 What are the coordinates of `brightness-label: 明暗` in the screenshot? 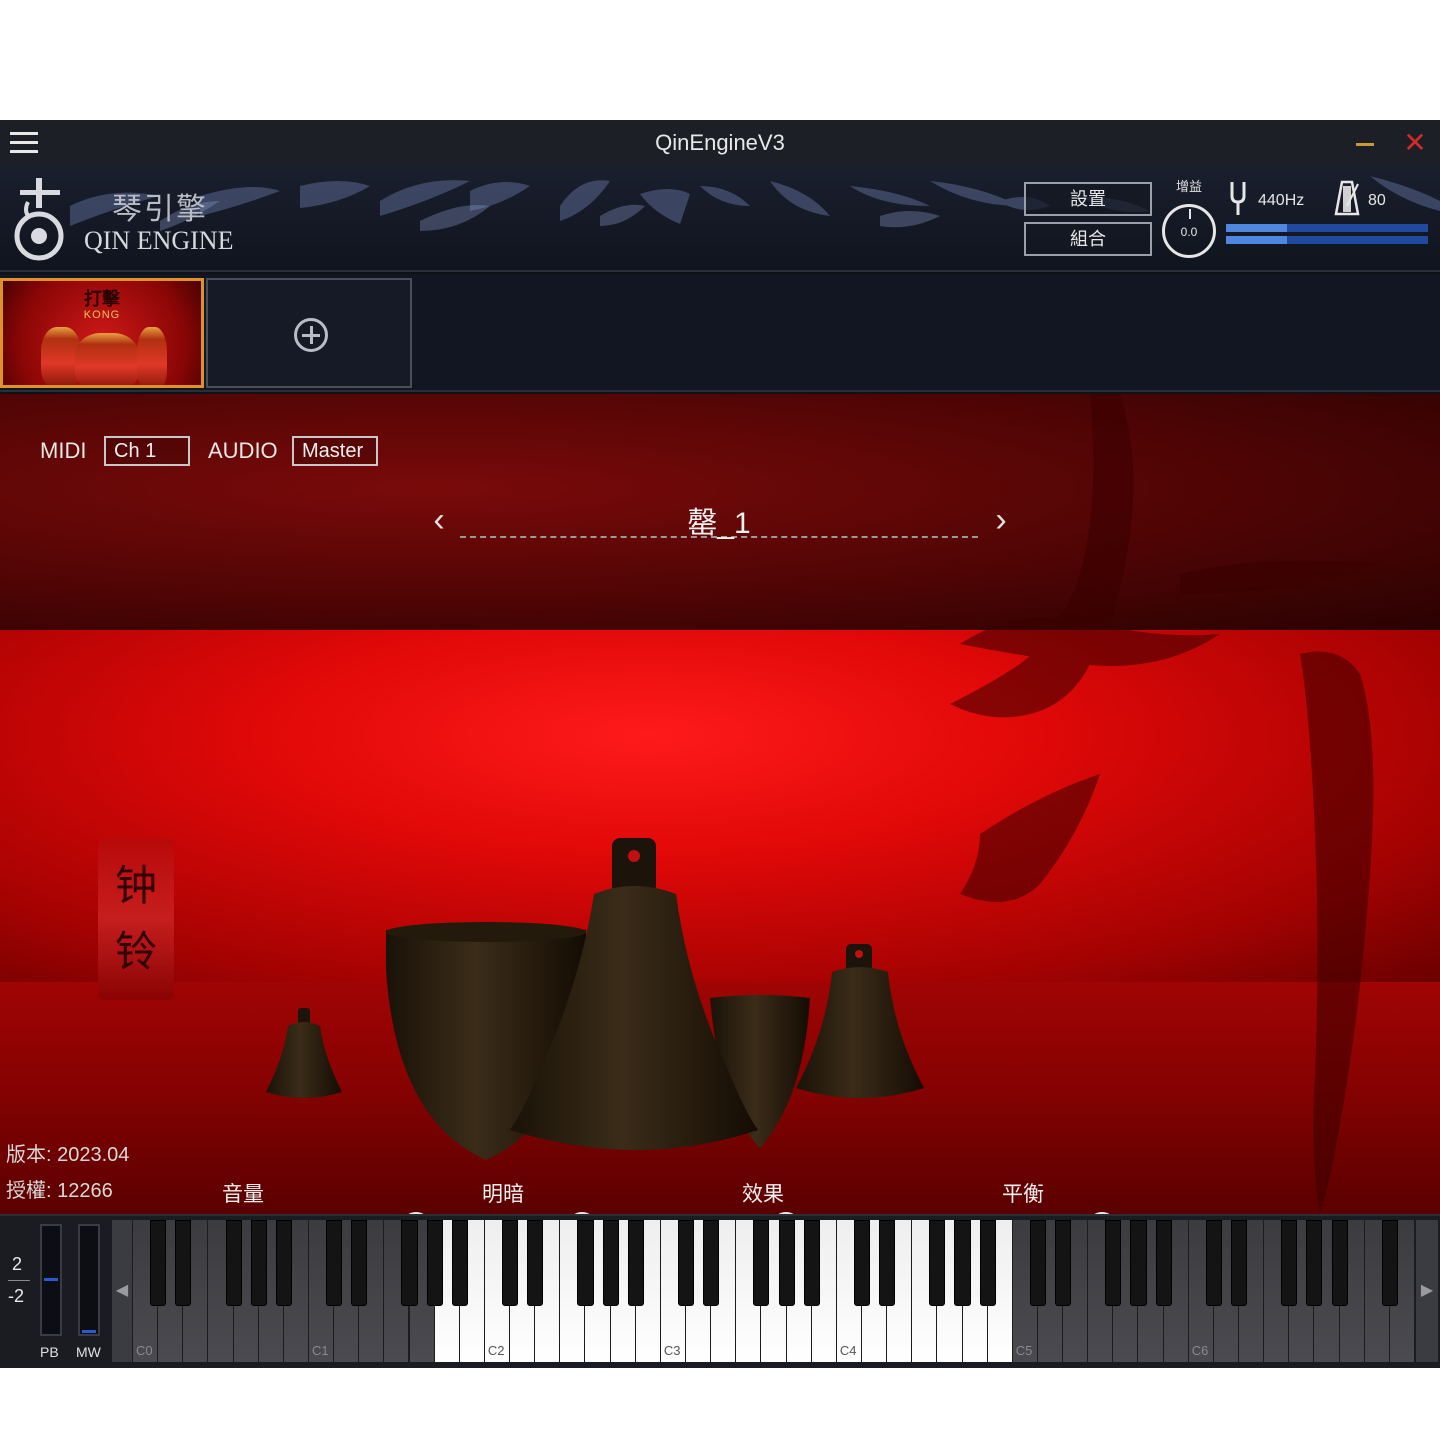 It's located at (503, 1194).